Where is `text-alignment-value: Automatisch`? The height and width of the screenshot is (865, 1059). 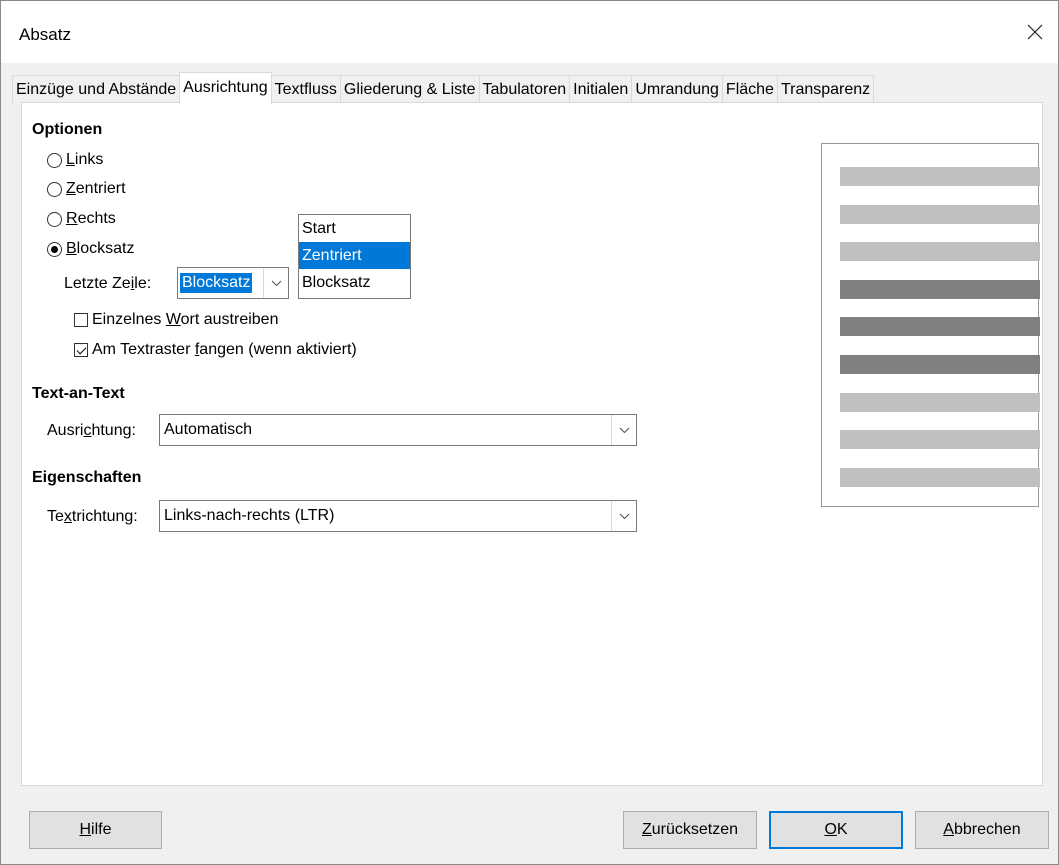 text-alignment-value: Automatisch is located at coordinates (208, 429).